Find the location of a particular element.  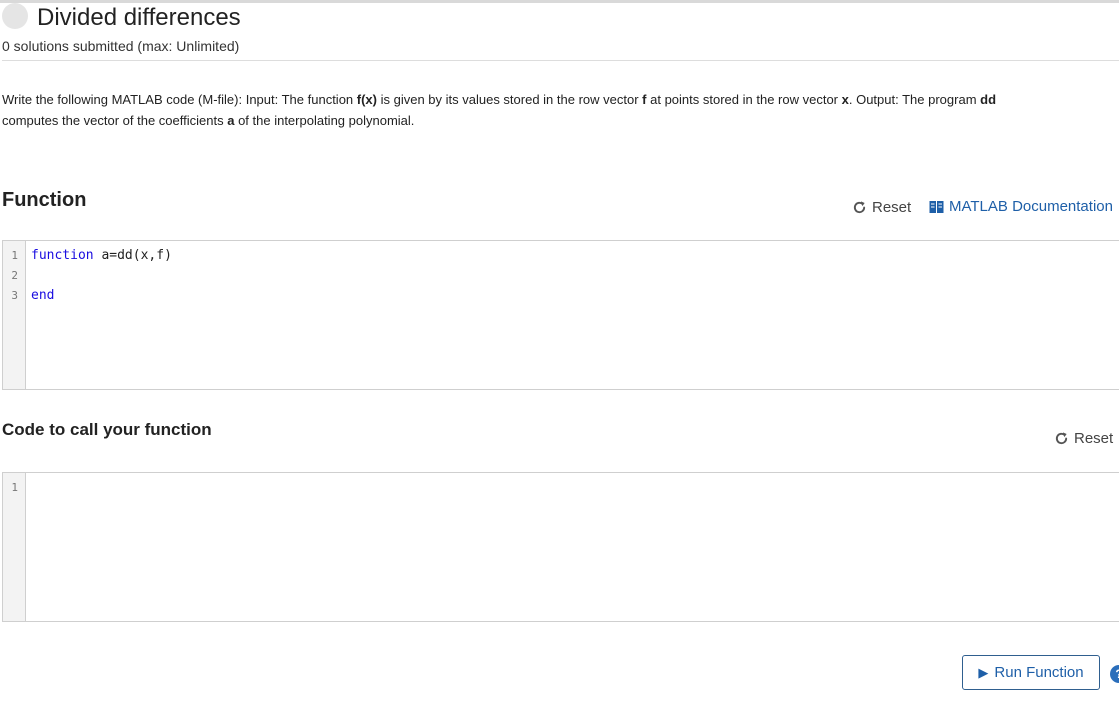

call-reset-button: Reset is located at coordinates (1083, 438).